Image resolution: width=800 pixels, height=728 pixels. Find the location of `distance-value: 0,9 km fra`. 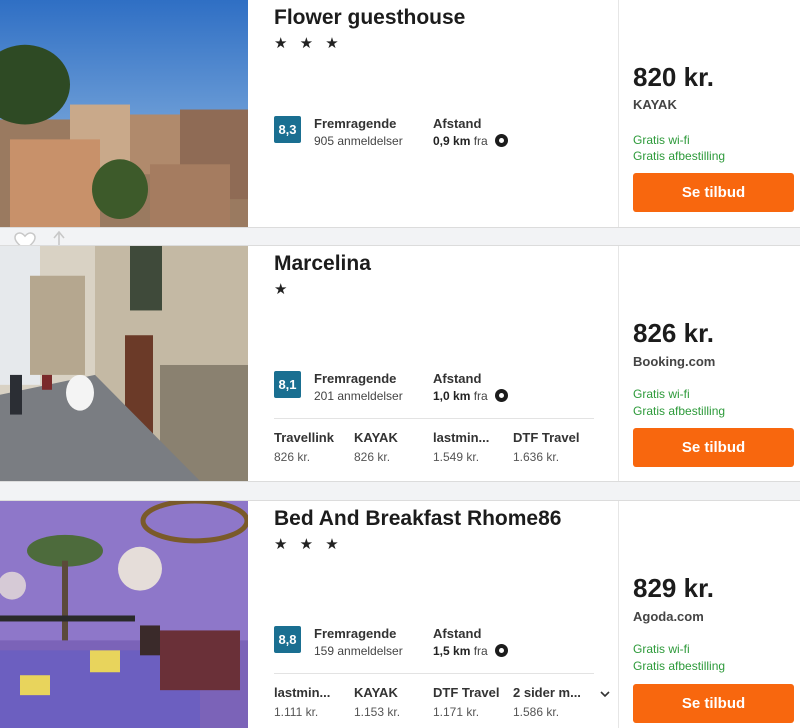

distance-value: 0,9 km fra is located at coordinates (471, 141).